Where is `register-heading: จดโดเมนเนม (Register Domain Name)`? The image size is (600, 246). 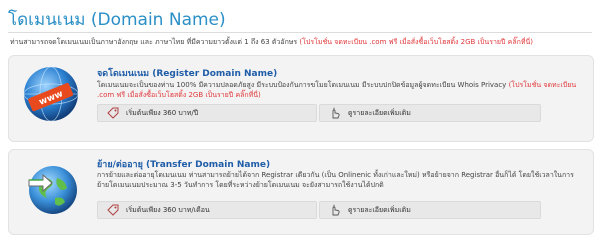 register-heading: จดโดเมนเนม (Register Domain Name) is located at coordinates (187, 73).